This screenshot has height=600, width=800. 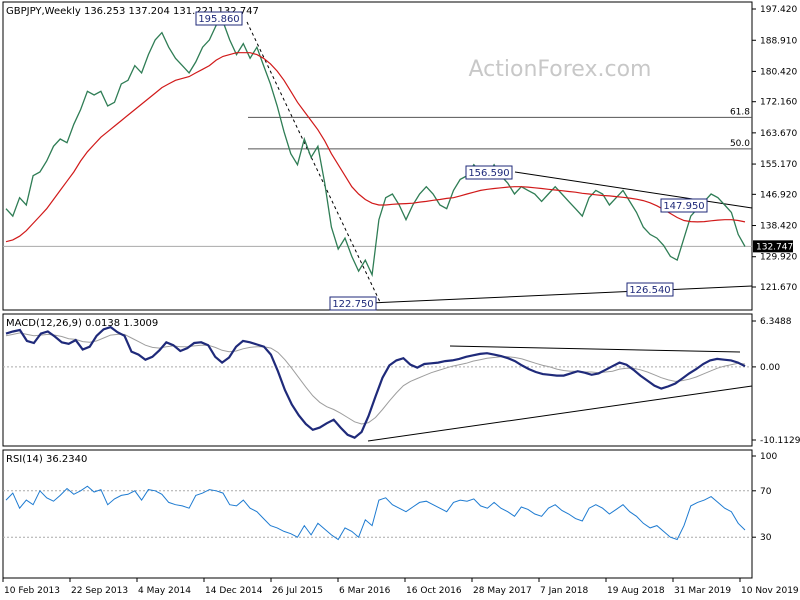 I want to click on price-y-tick-label: 197.420, so click(x=778, y=10).